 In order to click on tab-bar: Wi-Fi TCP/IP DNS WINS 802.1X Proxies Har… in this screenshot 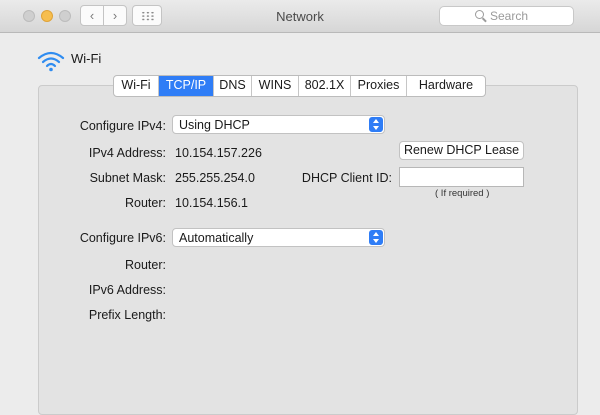, I will do `click(299, 86)`.